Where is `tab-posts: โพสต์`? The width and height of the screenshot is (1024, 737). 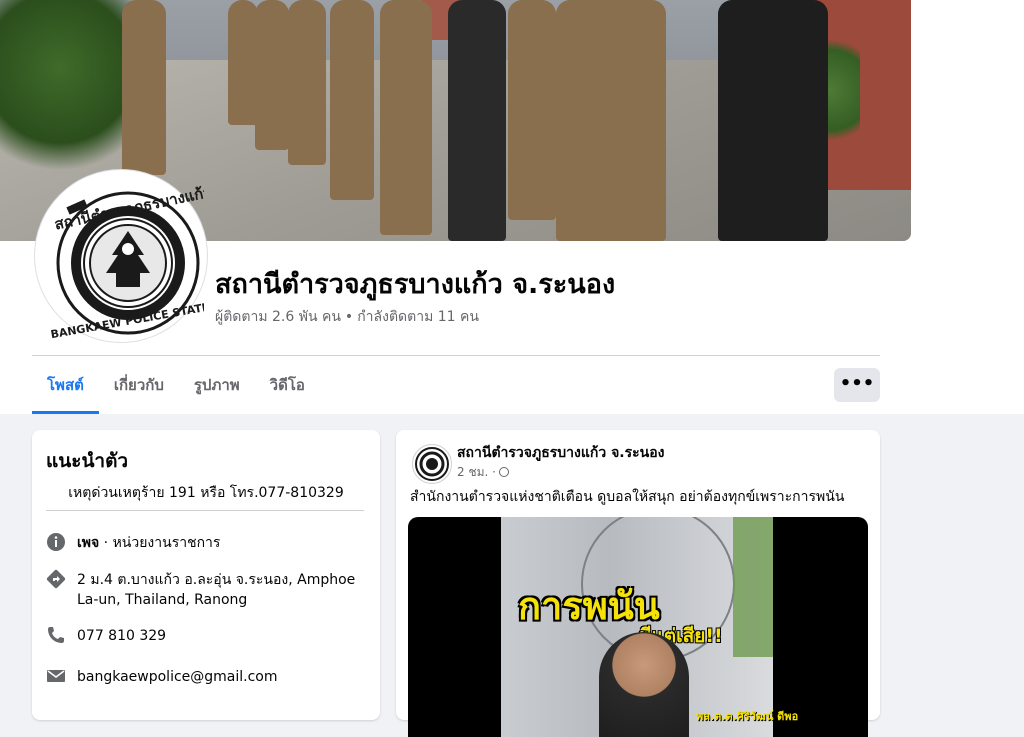
tab-posts: โพสต์ is located at coordinates (65, 385).